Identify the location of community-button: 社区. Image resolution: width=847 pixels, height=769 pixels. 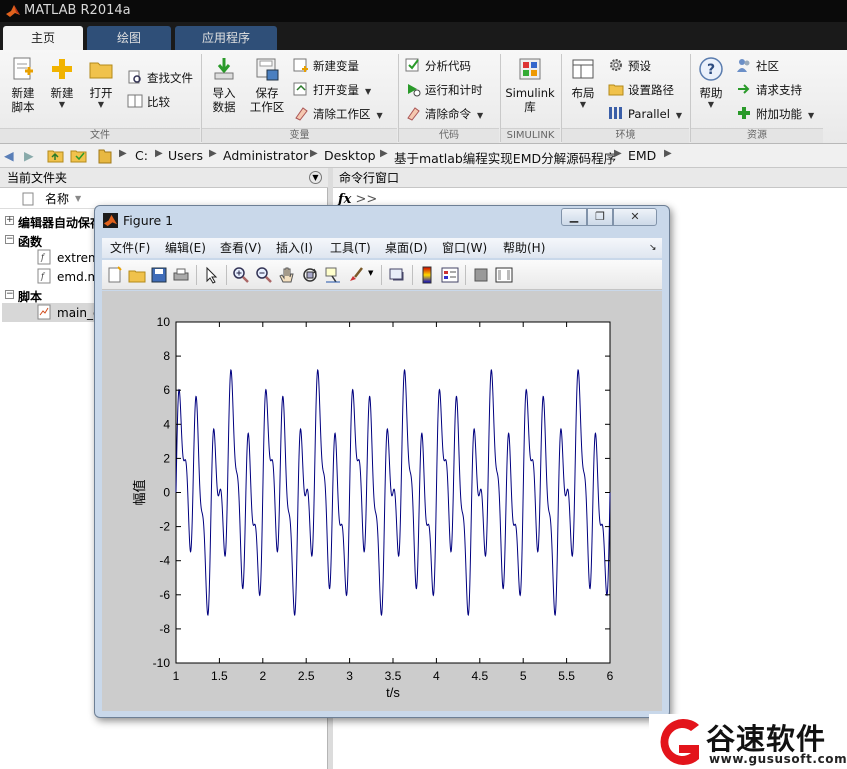
(757, 66).